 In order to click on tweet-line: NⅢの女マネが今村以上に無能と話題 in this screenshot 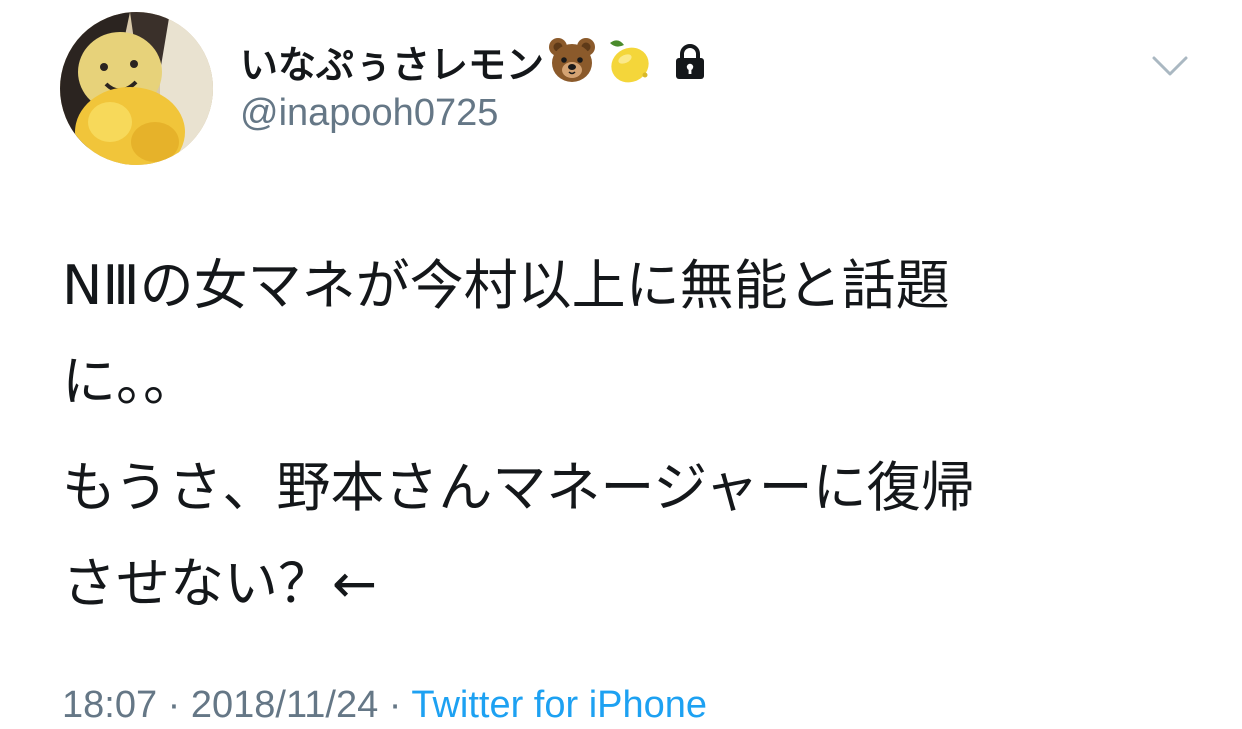, I will do `click(506, 285)`.